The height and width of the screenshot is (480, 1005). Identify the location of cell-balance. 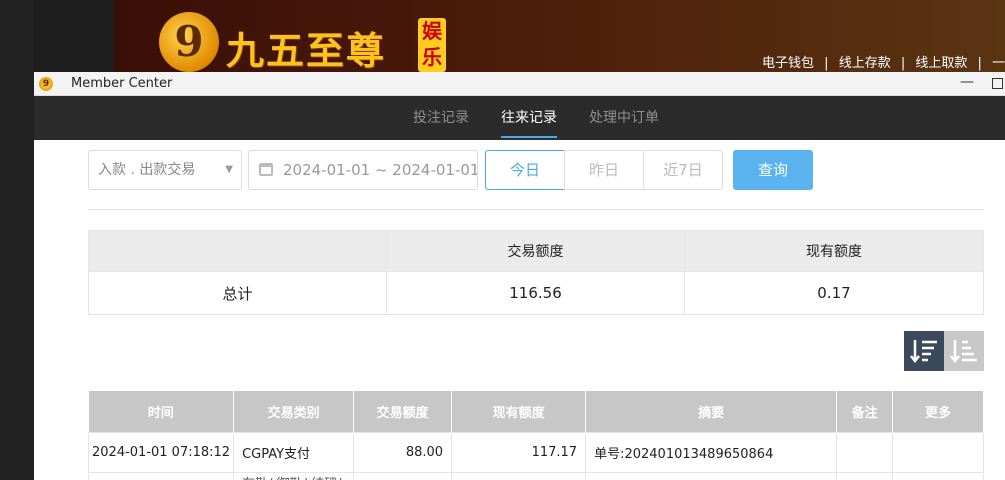
(519, 475).